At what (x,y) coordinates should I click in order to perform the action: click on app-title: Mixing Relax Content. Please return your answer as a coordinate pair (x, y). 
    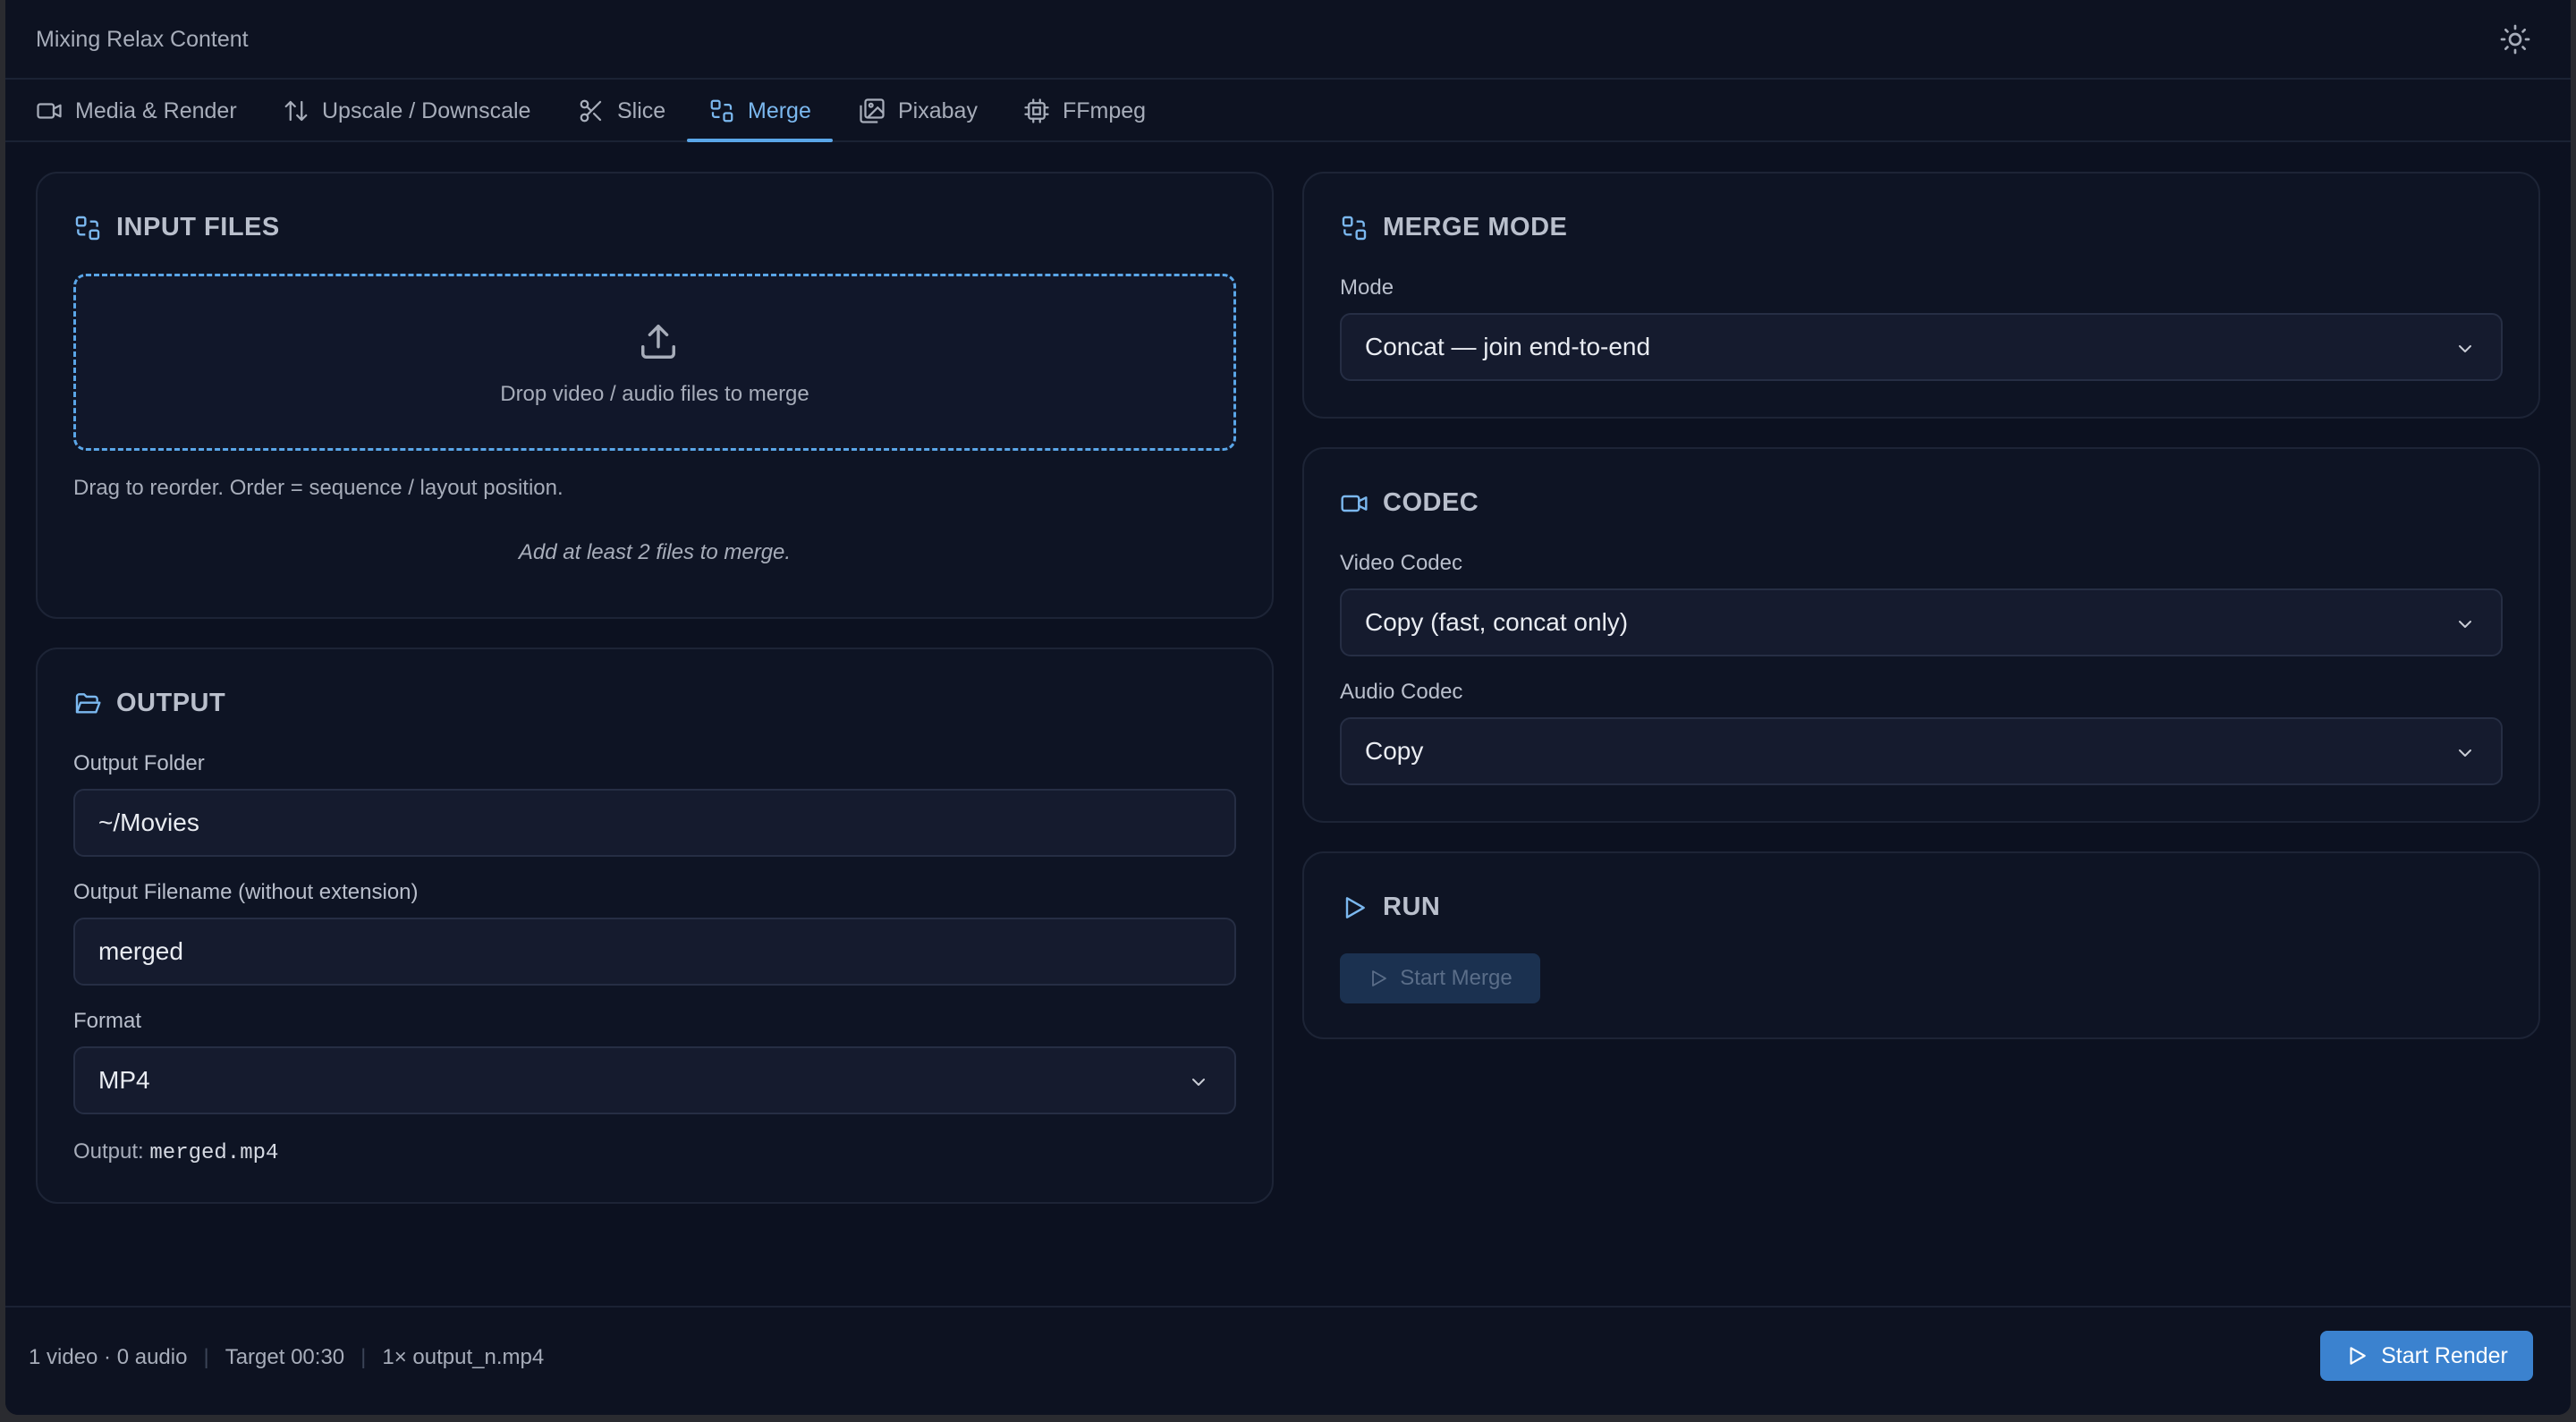
    Looking at the image, I should click on (142, 39).